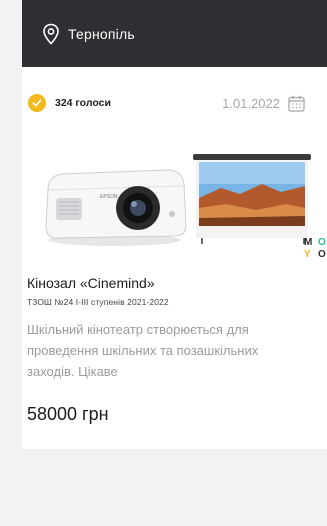  Describe the element at coordinates (68, 414) in the screenshot. I see `card-price: 58000 грн` at that location.